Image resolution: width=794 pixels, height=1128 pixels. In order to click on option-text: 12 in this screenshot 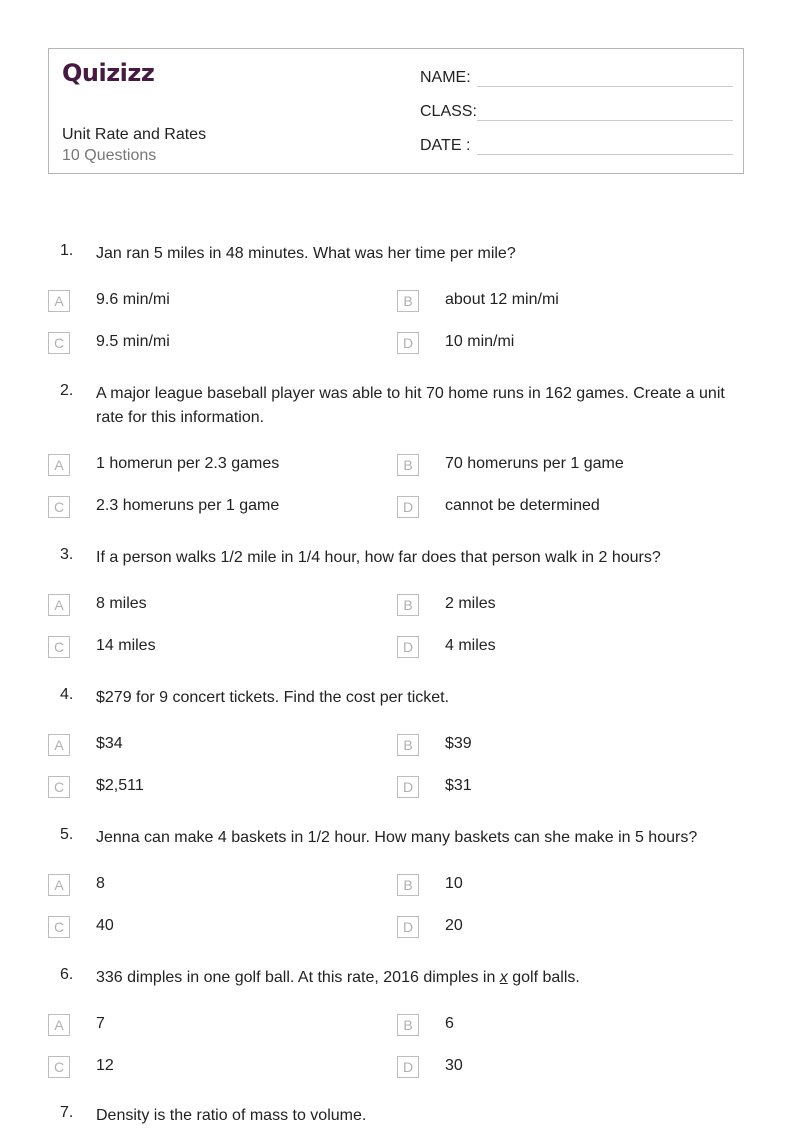, I will do `click(105, 1065)`.